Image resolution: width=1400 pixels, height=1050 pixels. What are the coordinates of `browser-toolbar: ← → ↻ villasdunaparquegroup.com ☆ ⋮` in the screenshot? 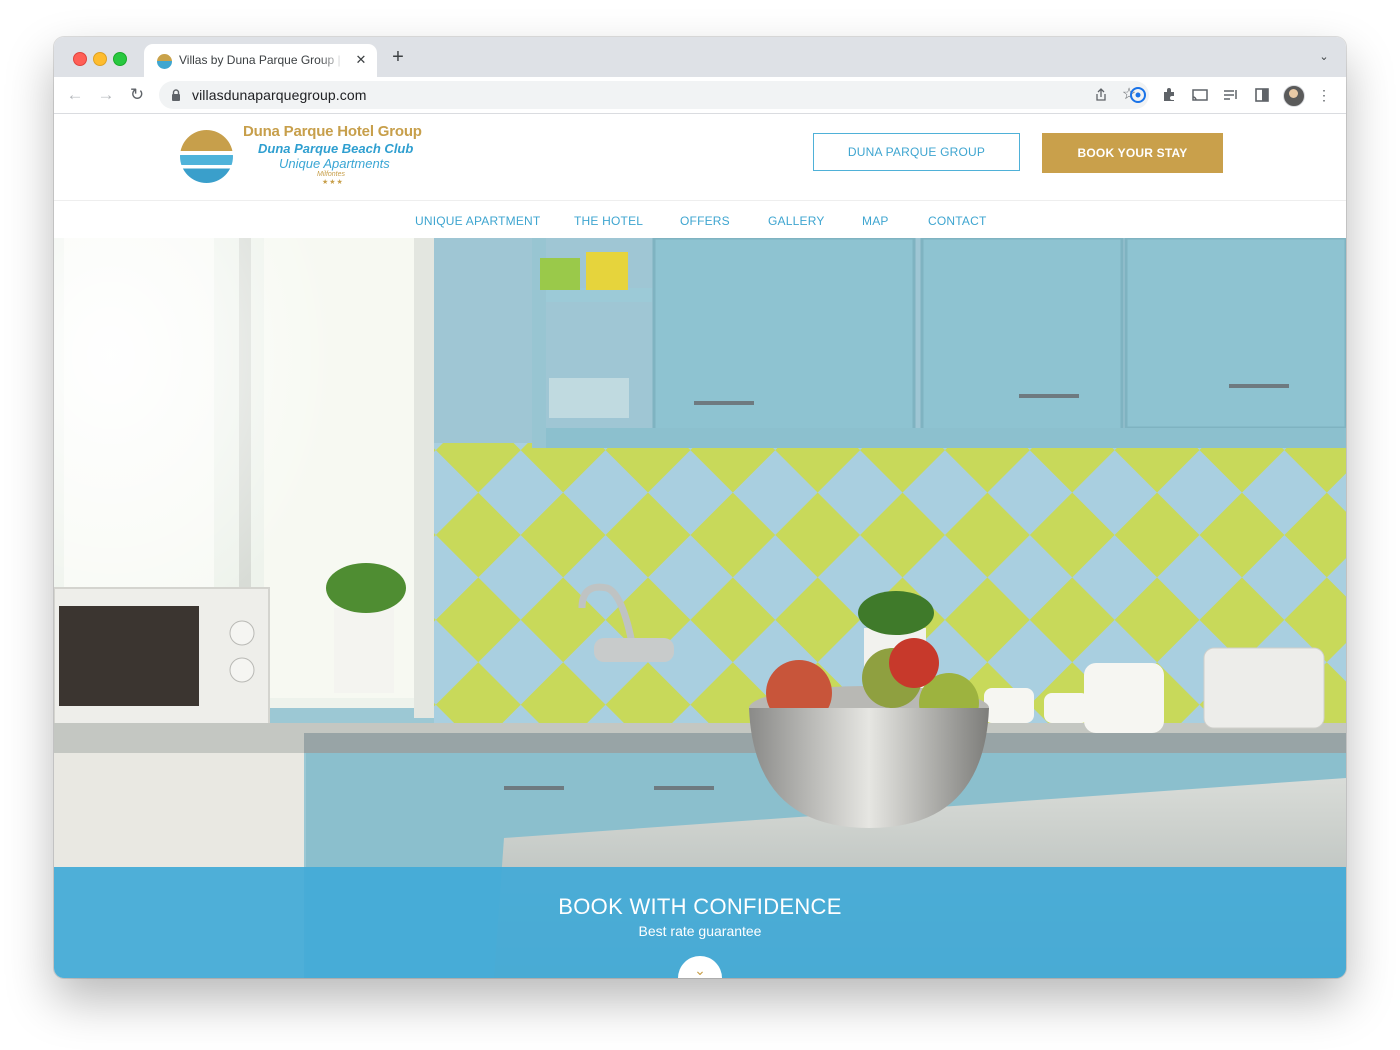 It's located at (700, 95).